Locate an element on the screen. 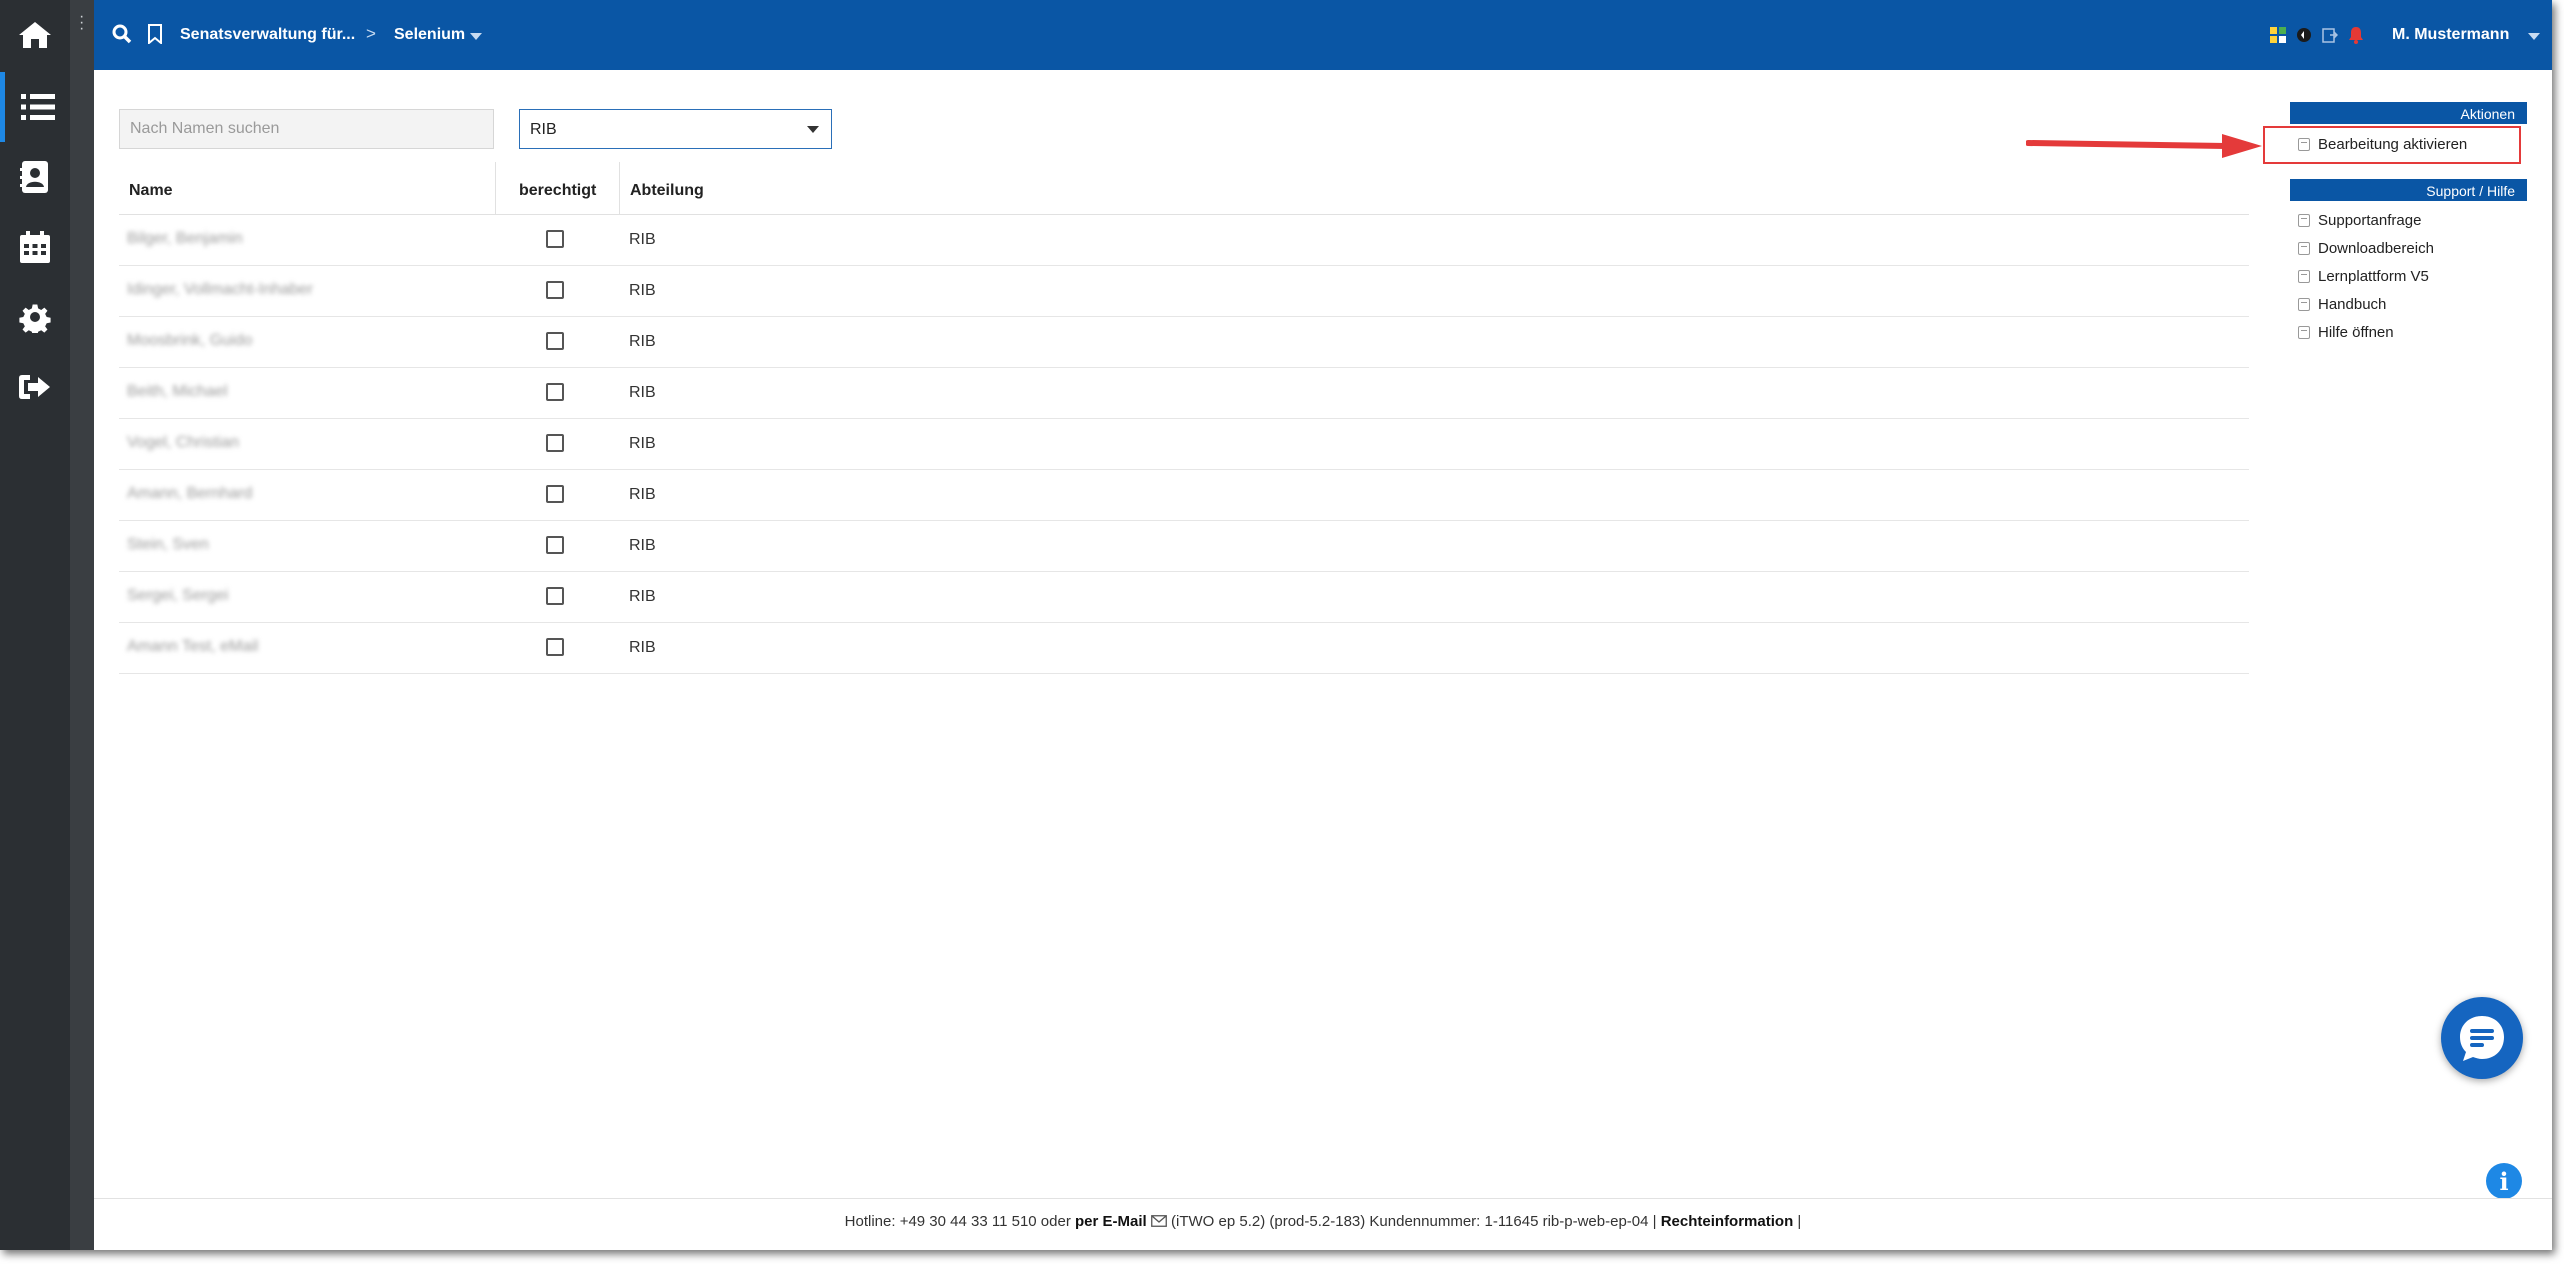 Image resolution: width=2564 pixels, height=1264 pixels. footer-email-link: per E-Mail is located at coordinates (1111, 1221).